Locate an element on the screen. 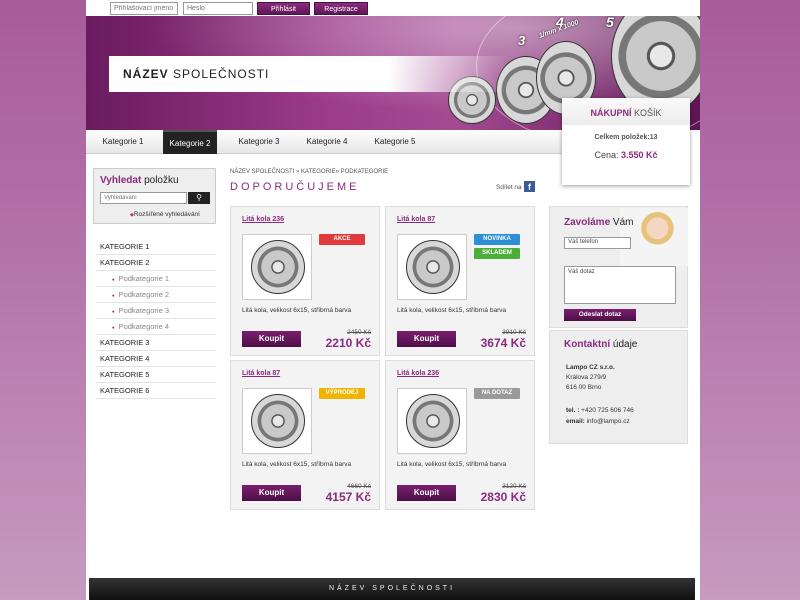  contact-phone-label: tel. : is located at coordinates (573, 410).